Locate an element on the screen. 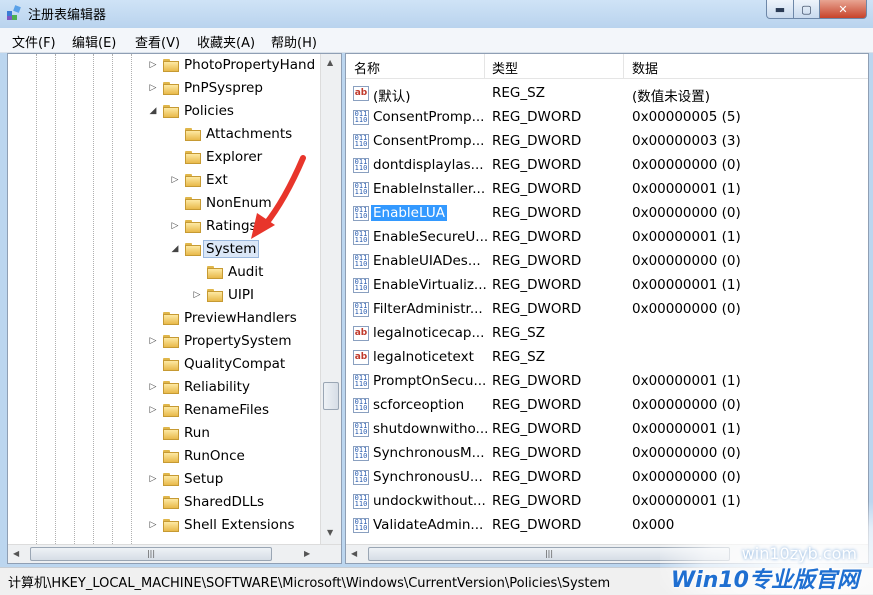  scroll-thumb is located at coordinates (331, 396).